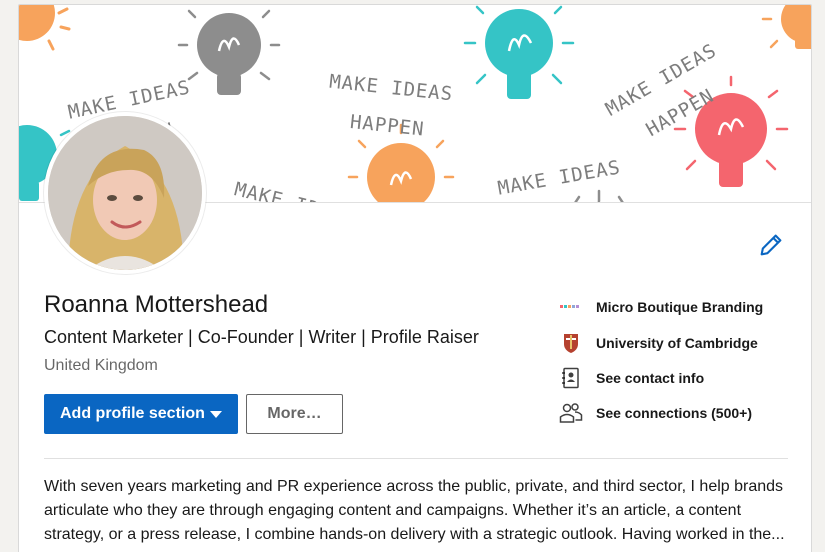 The height and width of the screenshot is (552, 825). Describe the element at coordinates (571, 307) in the screenshot. I see `company-logo` at that location.